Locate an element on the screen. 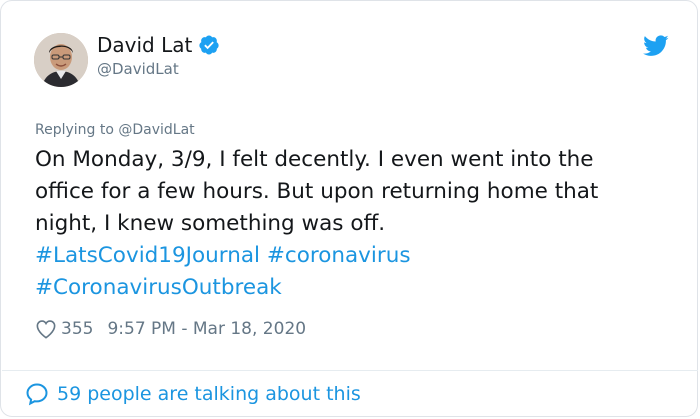 Image resolution: width=700 pixels, height=419 pixels. author-handle: @DavidLat is located at coordinates (138, 69).